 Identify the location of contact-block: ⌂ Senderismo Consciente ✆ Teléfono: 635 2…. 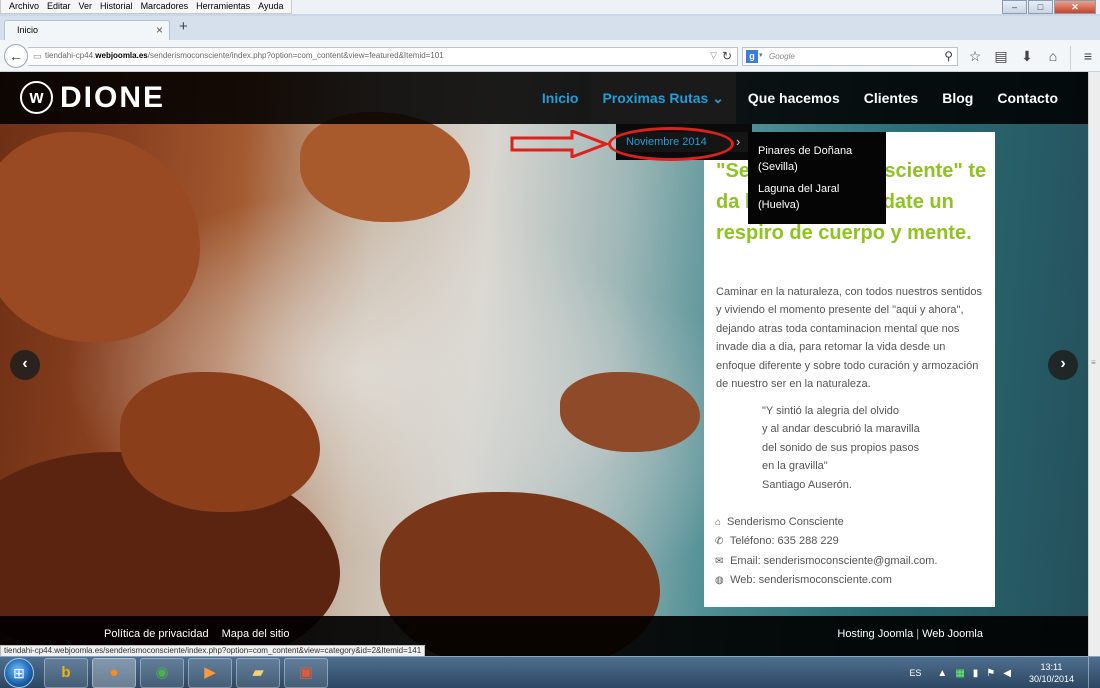
(852, 552).